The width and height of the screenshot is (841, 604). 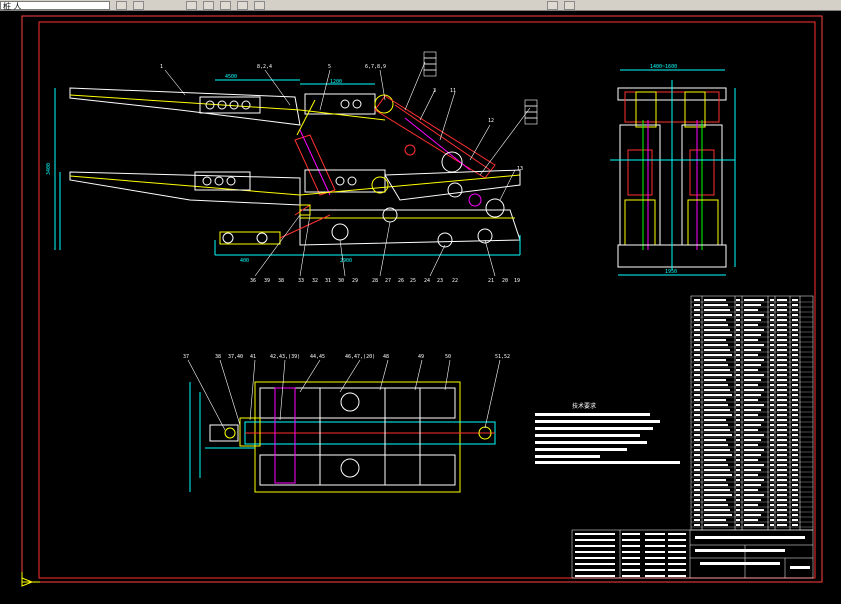 I want to click on svg-text: 38, so click(x=218, y=357).